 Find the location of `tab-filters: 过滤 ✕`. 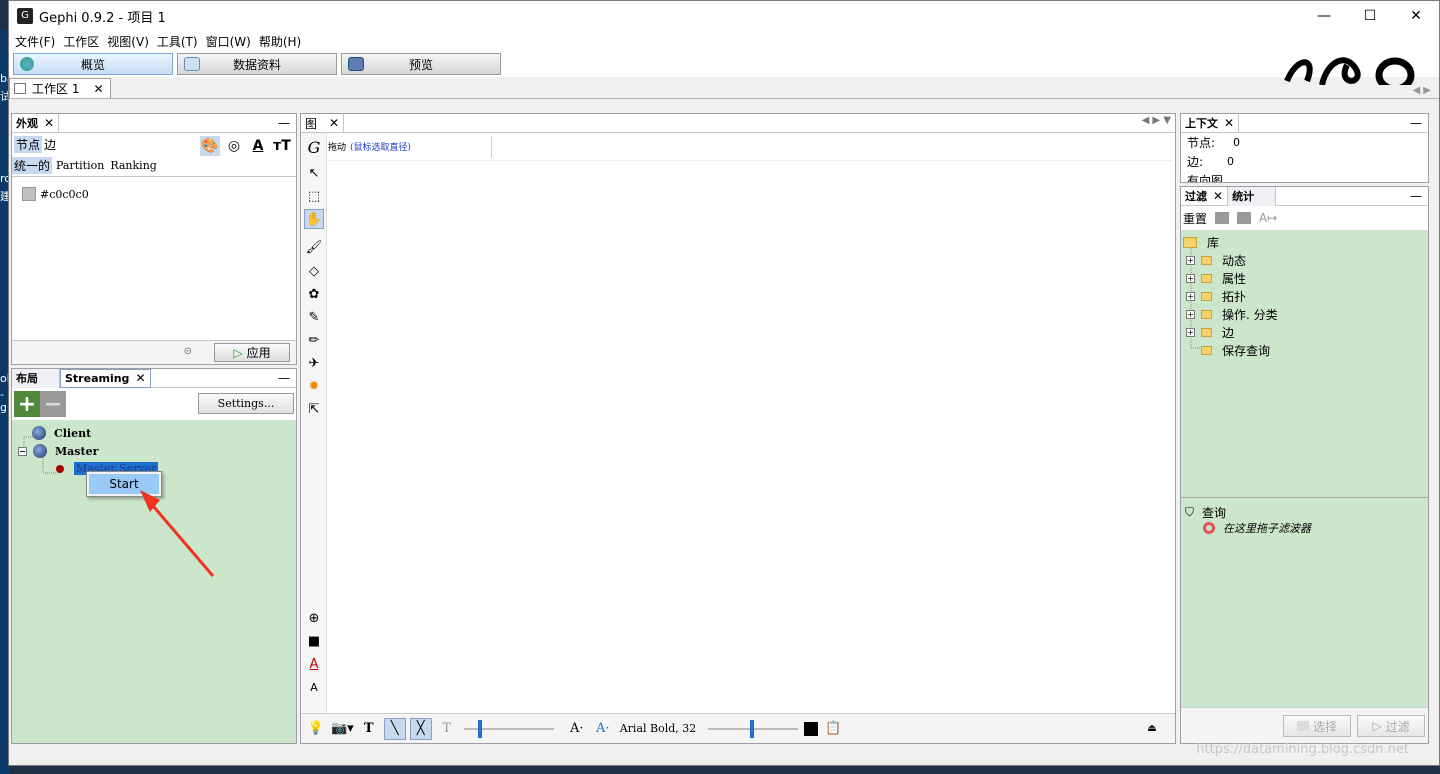

tab-filters: 过滤 ✕ is located at coordinates (1205, 196).